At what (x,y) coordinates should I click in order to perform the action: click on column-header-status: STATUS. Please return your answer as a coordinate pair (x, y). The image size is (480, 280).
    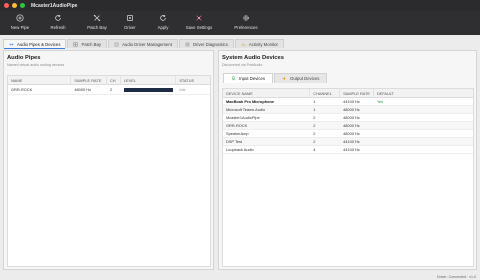
    Looking at the image, I should click on (193, 80).